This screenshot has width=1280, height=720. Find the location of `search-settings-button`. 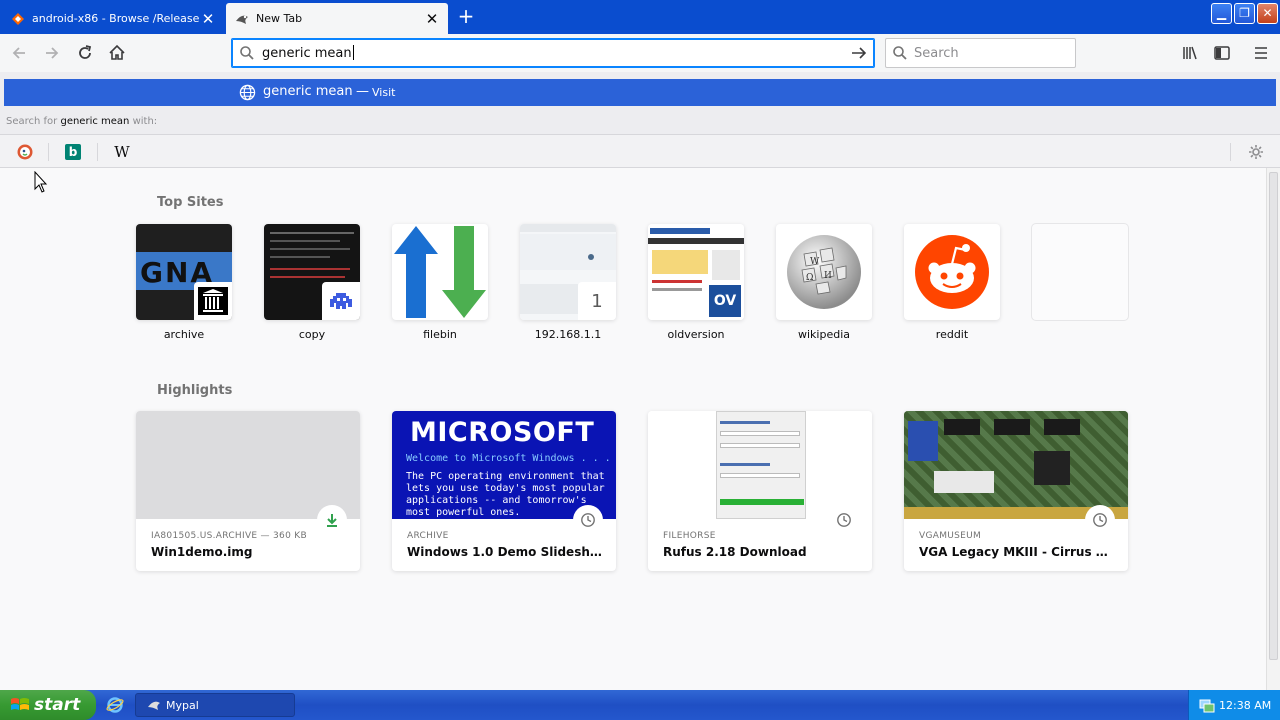

search-settings-button is located at coordinates (1256, 152).